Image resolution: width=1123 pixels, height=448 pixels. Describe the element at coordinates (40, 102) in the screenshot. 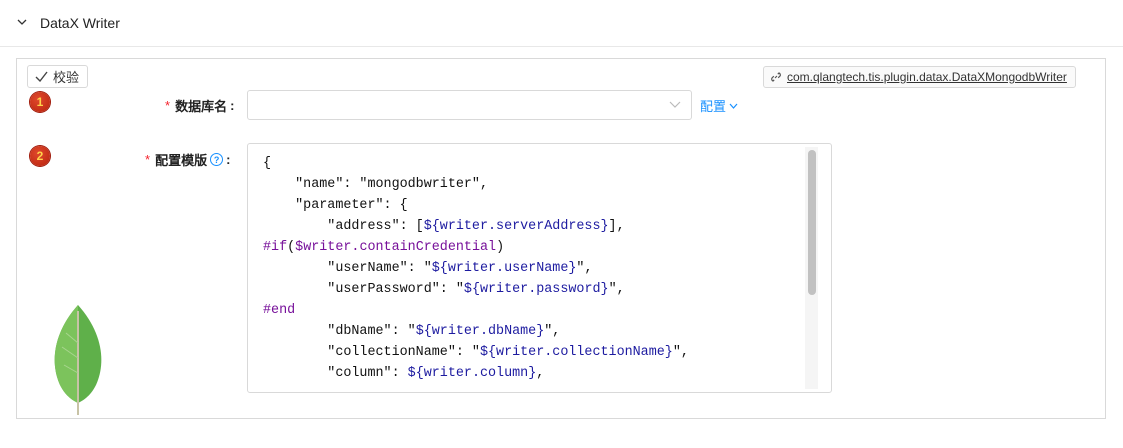

I see `step-badge-1: 1` at that location.